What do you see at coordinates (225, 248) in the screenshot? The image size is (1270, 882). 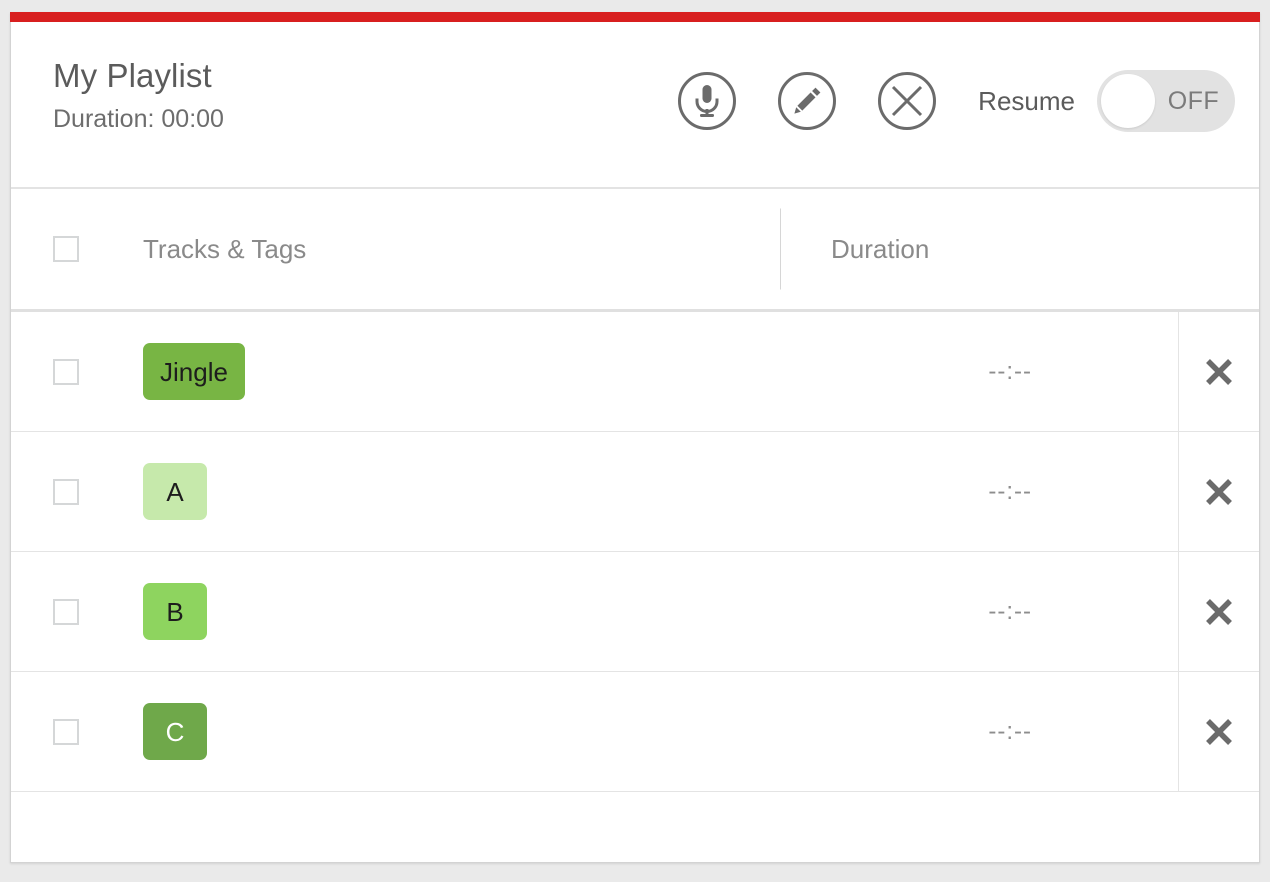 I see `tracks-column-label: Tracks & Tags` at bounding box center [225, 248].